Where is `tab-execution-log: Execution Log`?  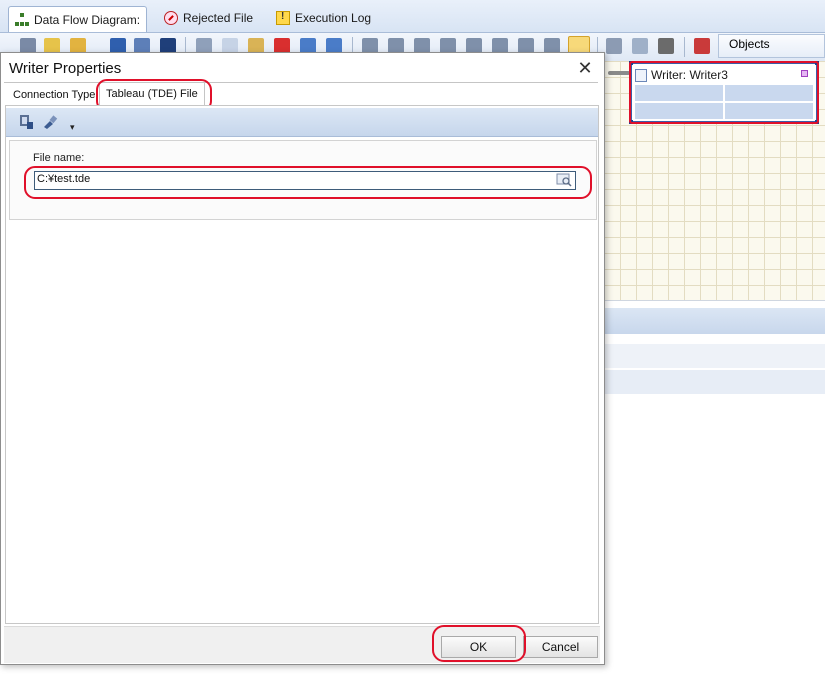
tab-execution-log: Execution Log is located at coordinates (323, 18).